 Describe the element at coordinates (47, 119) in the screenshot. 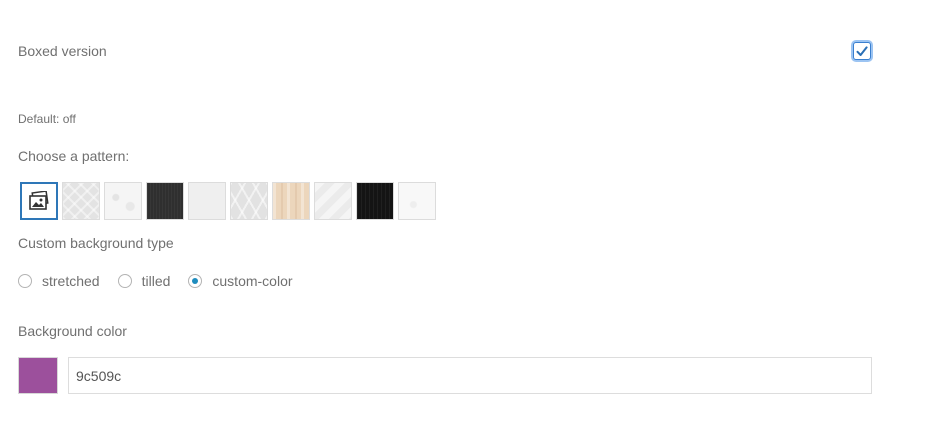

I see `boxed-default-note: Default: off` at that location.